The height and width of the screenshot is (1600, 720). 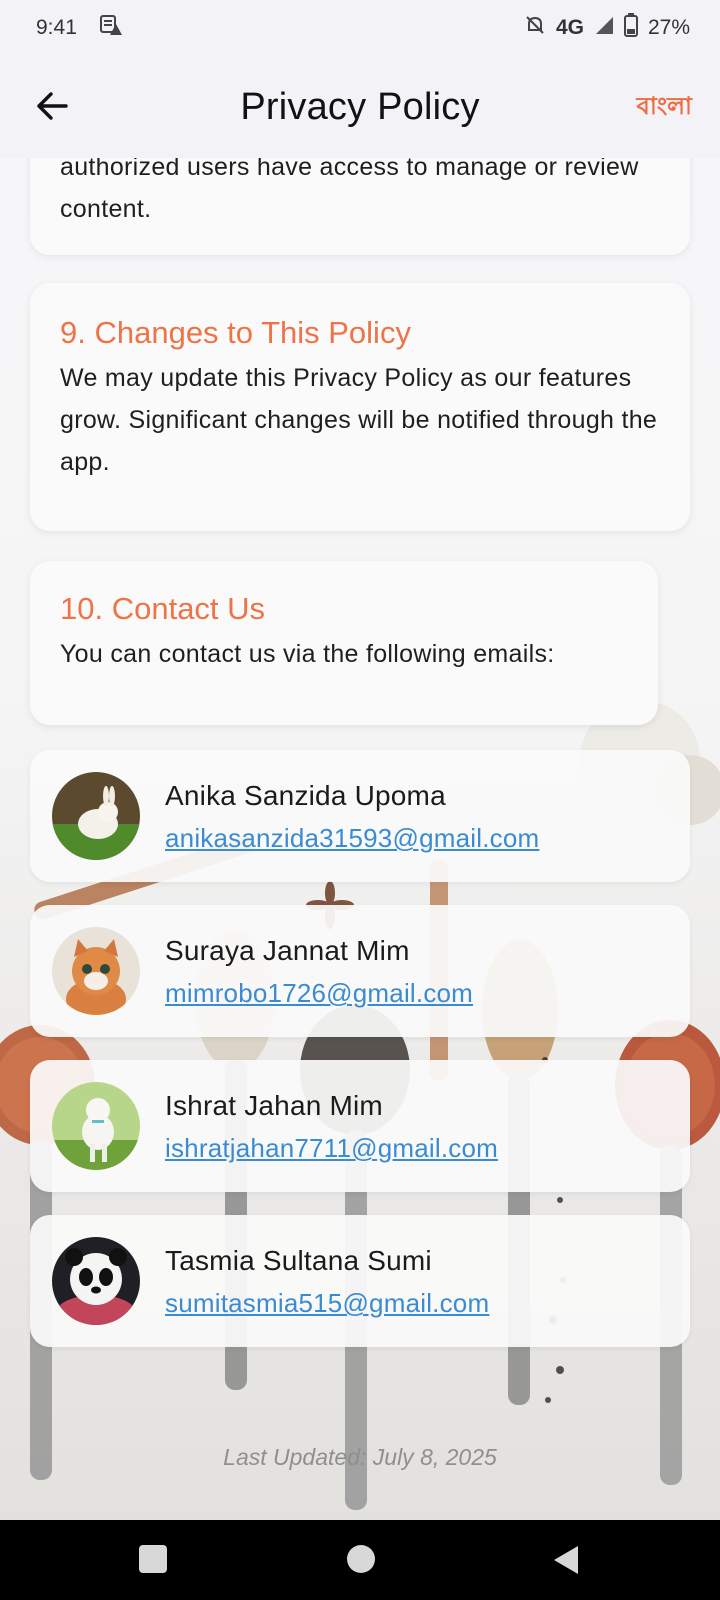 What do you see at coordinates (96, 1281) in the screenshot?
I see `panda-avatar` at bounding box center [96, 1281].